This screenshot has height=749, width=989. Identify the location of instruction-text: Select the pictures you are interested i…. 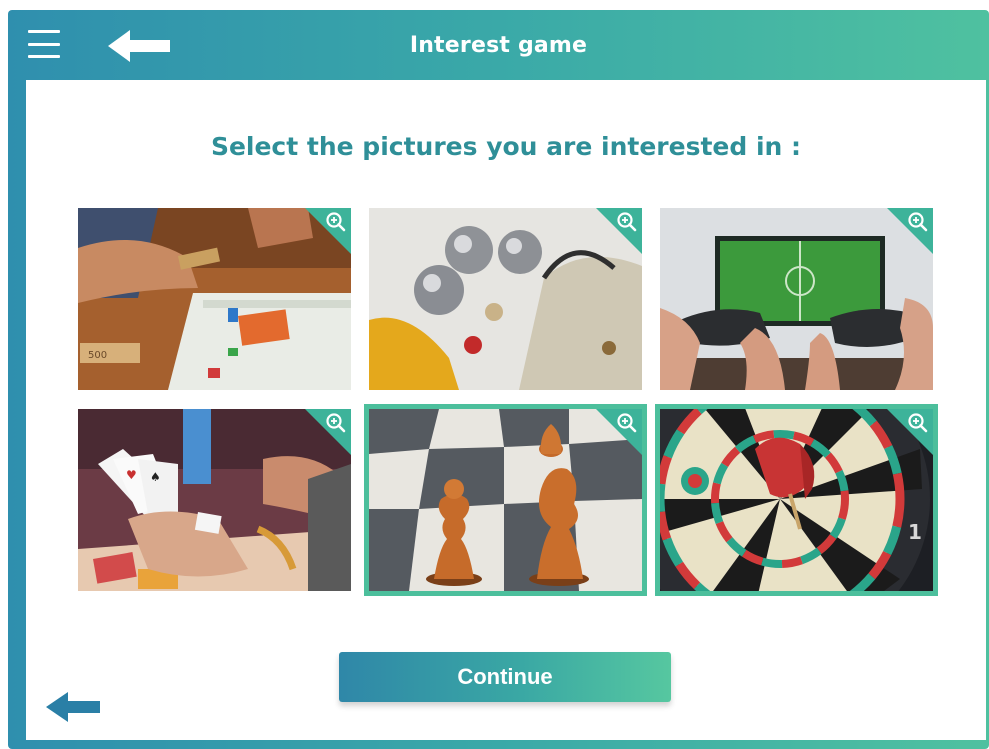
(506, 146).